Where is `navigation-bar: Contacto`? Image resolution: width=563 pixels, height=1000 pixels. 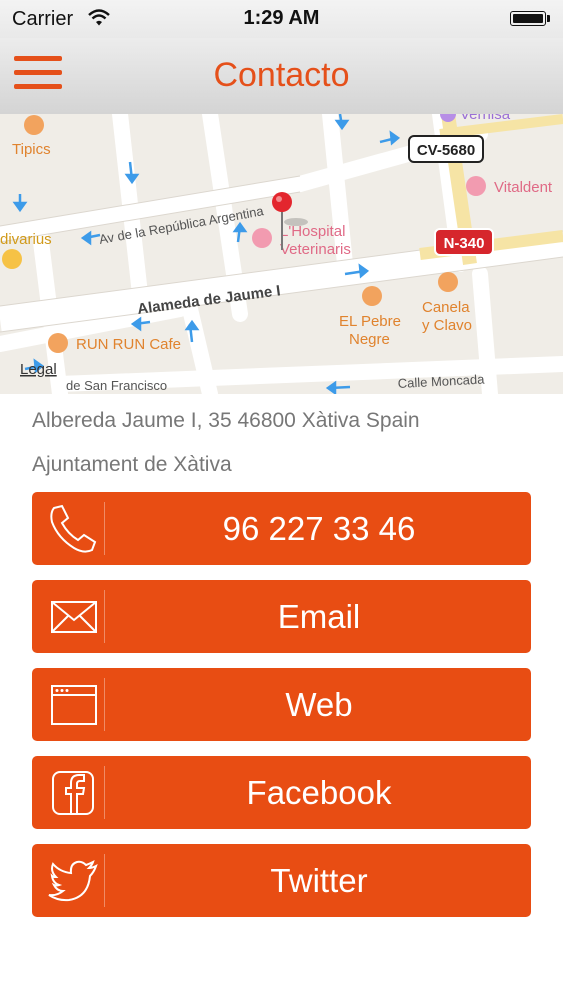 navigation-bar: Contacto is located at coordinates (281, 76).